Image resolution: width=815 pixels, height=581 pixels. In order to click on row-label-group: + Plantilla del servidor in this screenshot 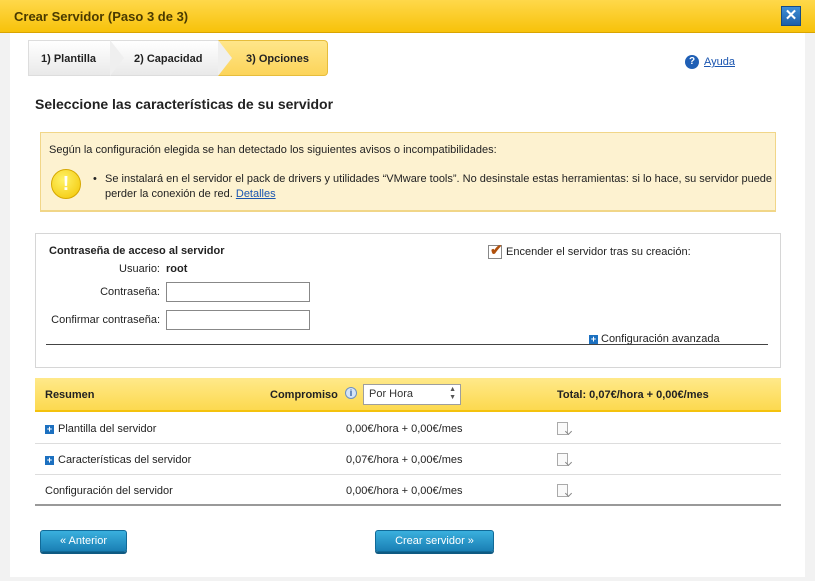, I will do `click(100, 429)`.